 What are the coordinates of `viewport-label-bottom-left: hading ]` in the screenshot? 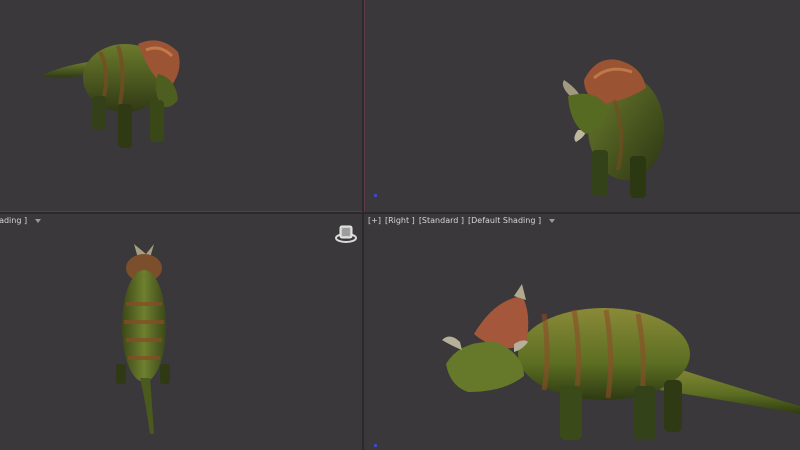 It's located at (21, 221).